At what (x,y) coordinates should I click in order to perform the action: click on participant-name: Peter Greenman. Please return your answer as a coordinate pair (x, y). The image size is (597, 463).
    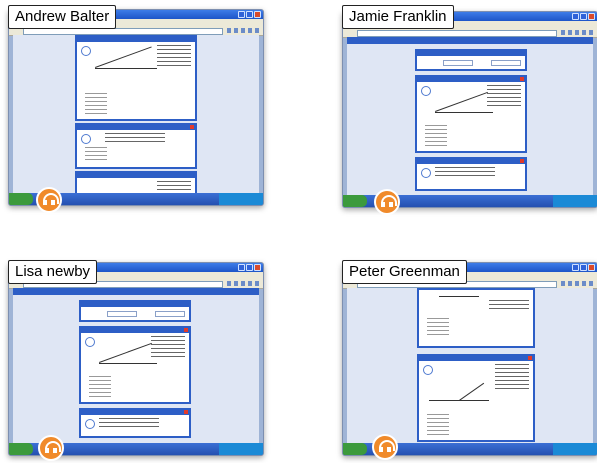
    Looking at the image, I should click on (404, 272).